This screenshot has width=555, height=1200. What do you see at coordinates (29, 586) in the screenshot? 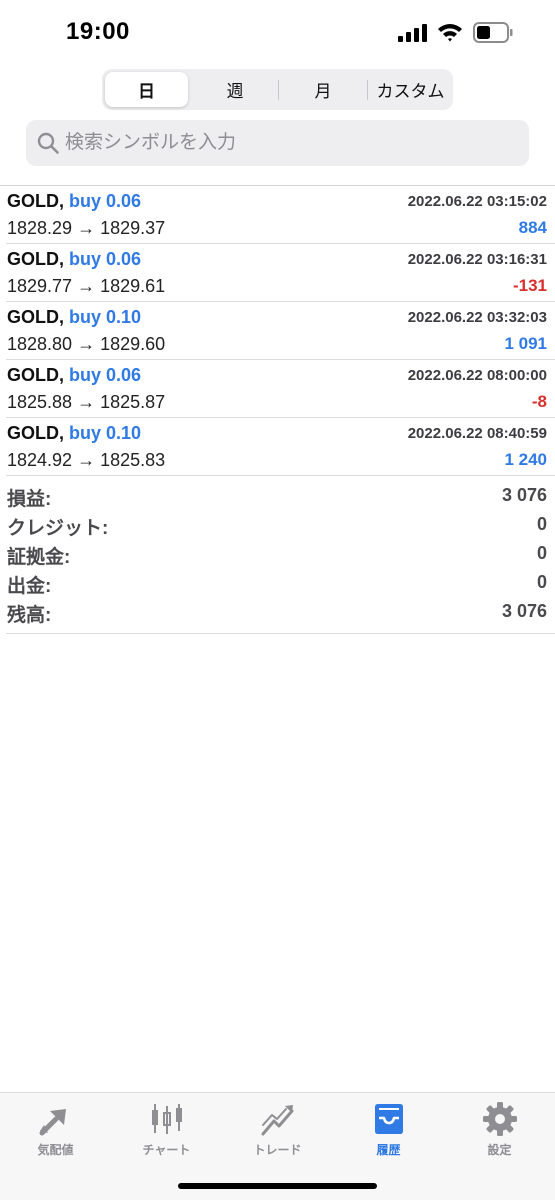
I see `summary-label: 出金:` at bounding box center [29, 586].